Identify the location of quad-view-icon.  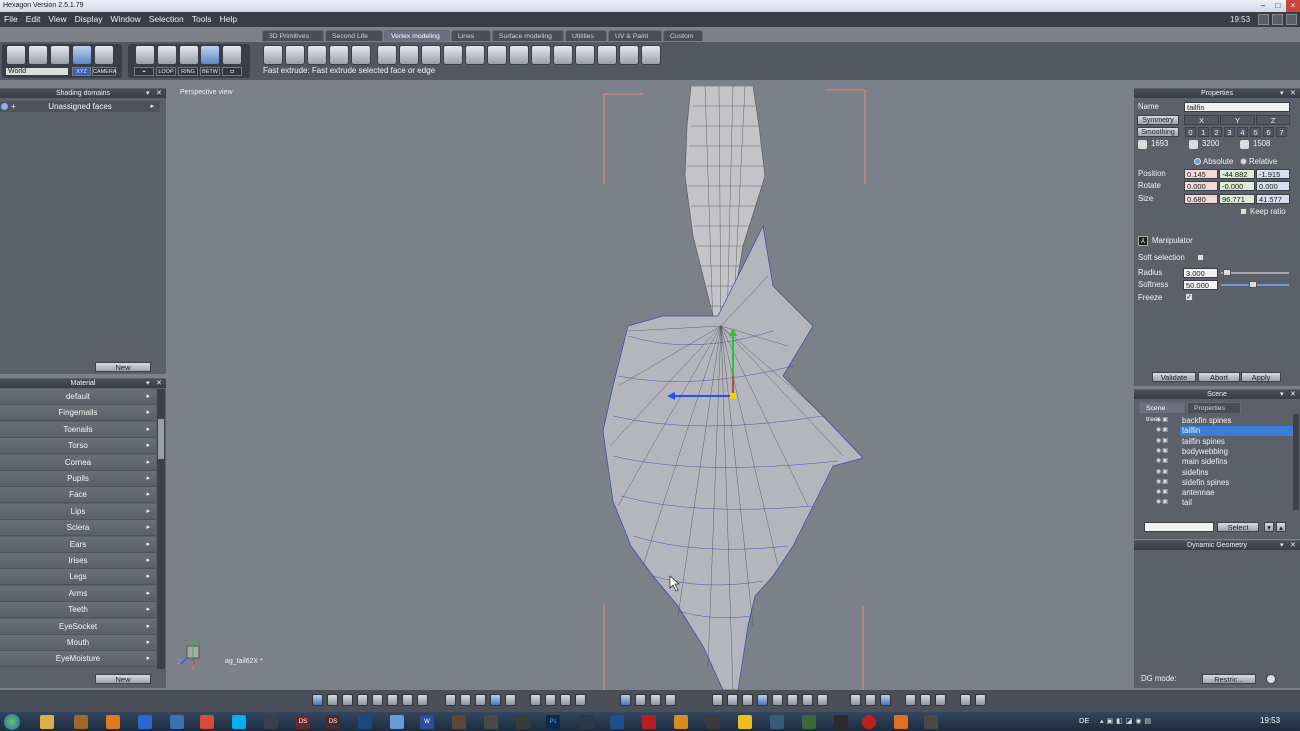
(332, 700).